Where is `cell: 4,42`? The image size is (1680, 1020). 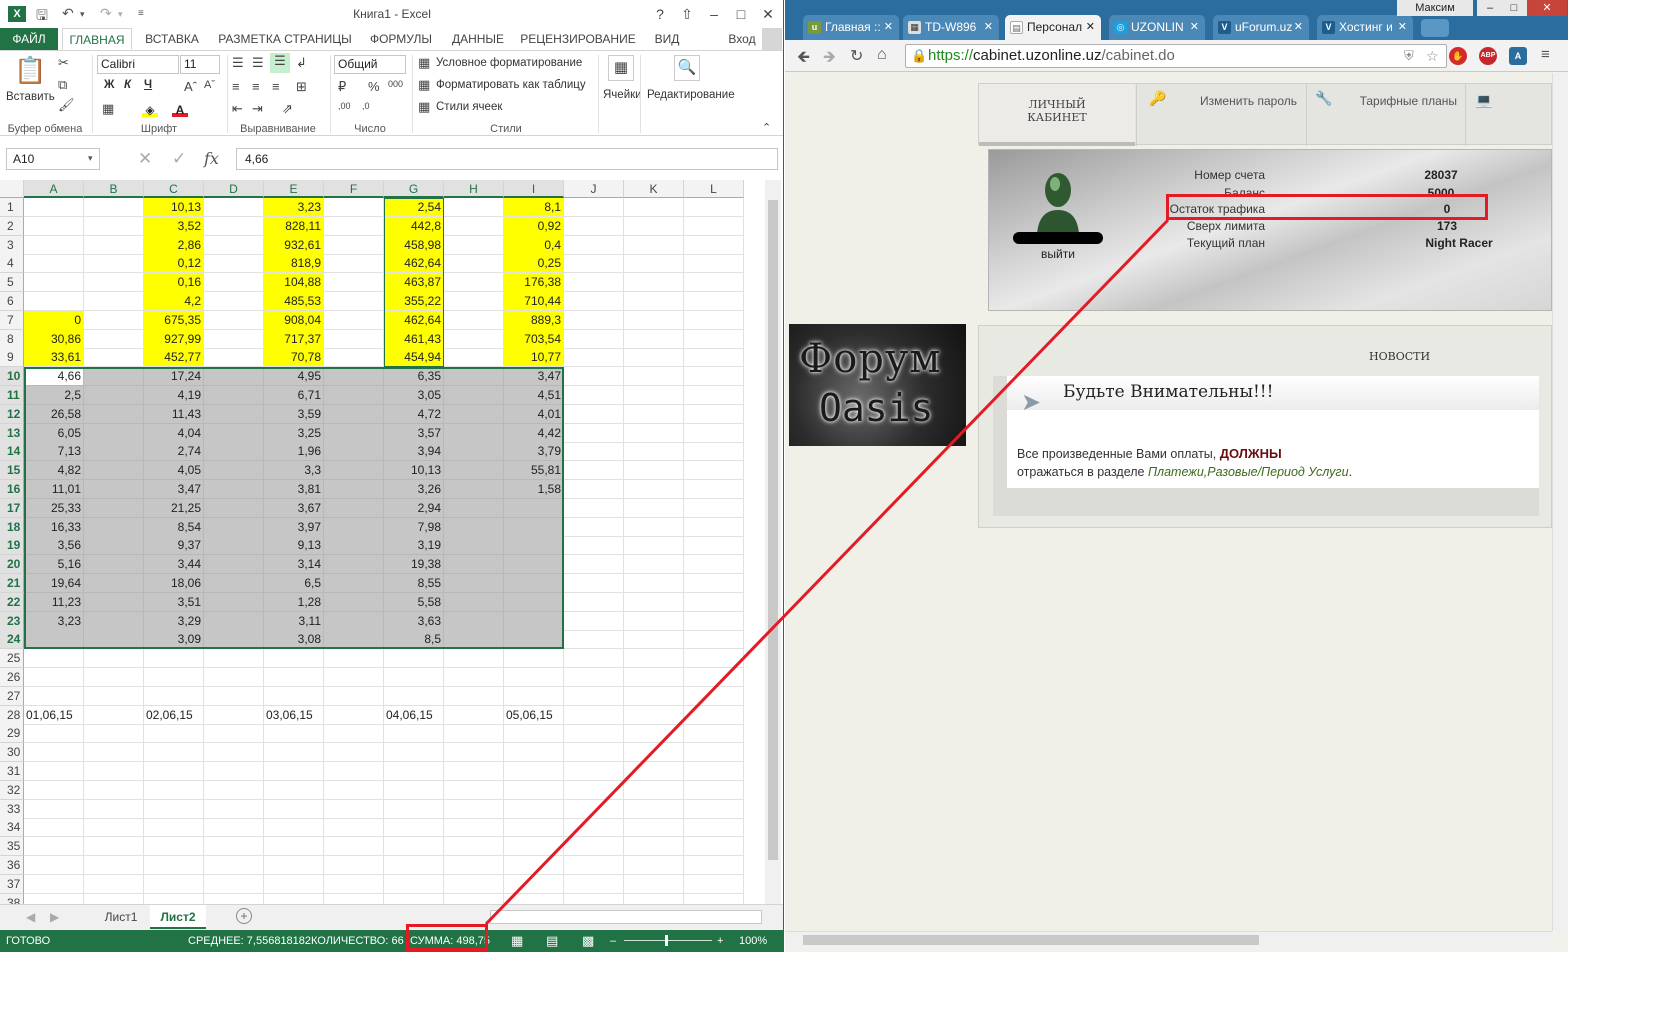
cell: 4,42 is located at coordinates (534, 433).